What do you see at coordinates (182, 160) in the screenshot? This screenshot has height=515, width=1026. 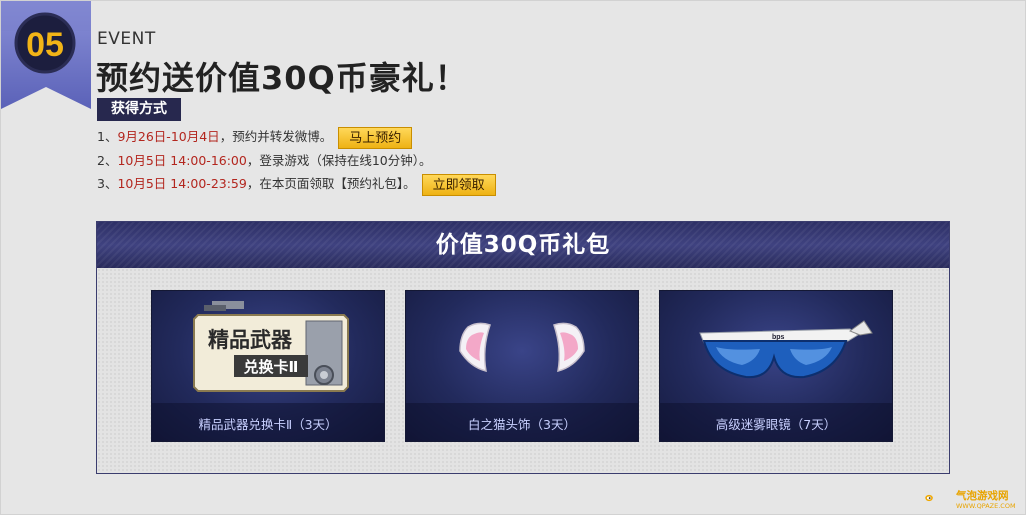 I see `step-date: 10月5日 14:00-16:00` at bounding box center [182, 160].